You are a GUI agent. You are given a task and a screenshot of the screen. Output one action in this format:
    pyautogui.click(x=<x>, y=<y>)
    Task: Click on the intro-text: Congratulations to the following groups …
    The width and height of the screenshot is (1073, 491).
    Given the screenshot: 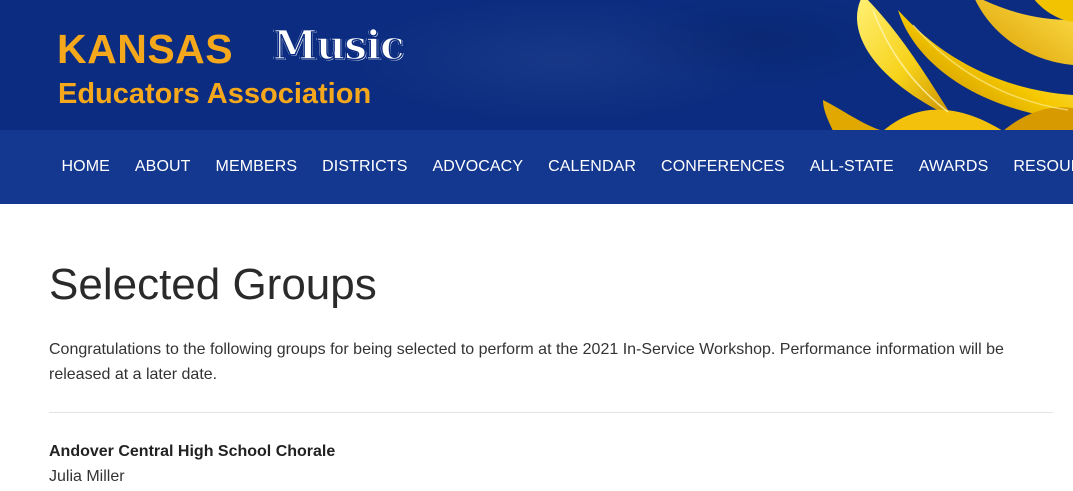 What is the action you would take?
    pyautogui.click(x=526, y=362)
    